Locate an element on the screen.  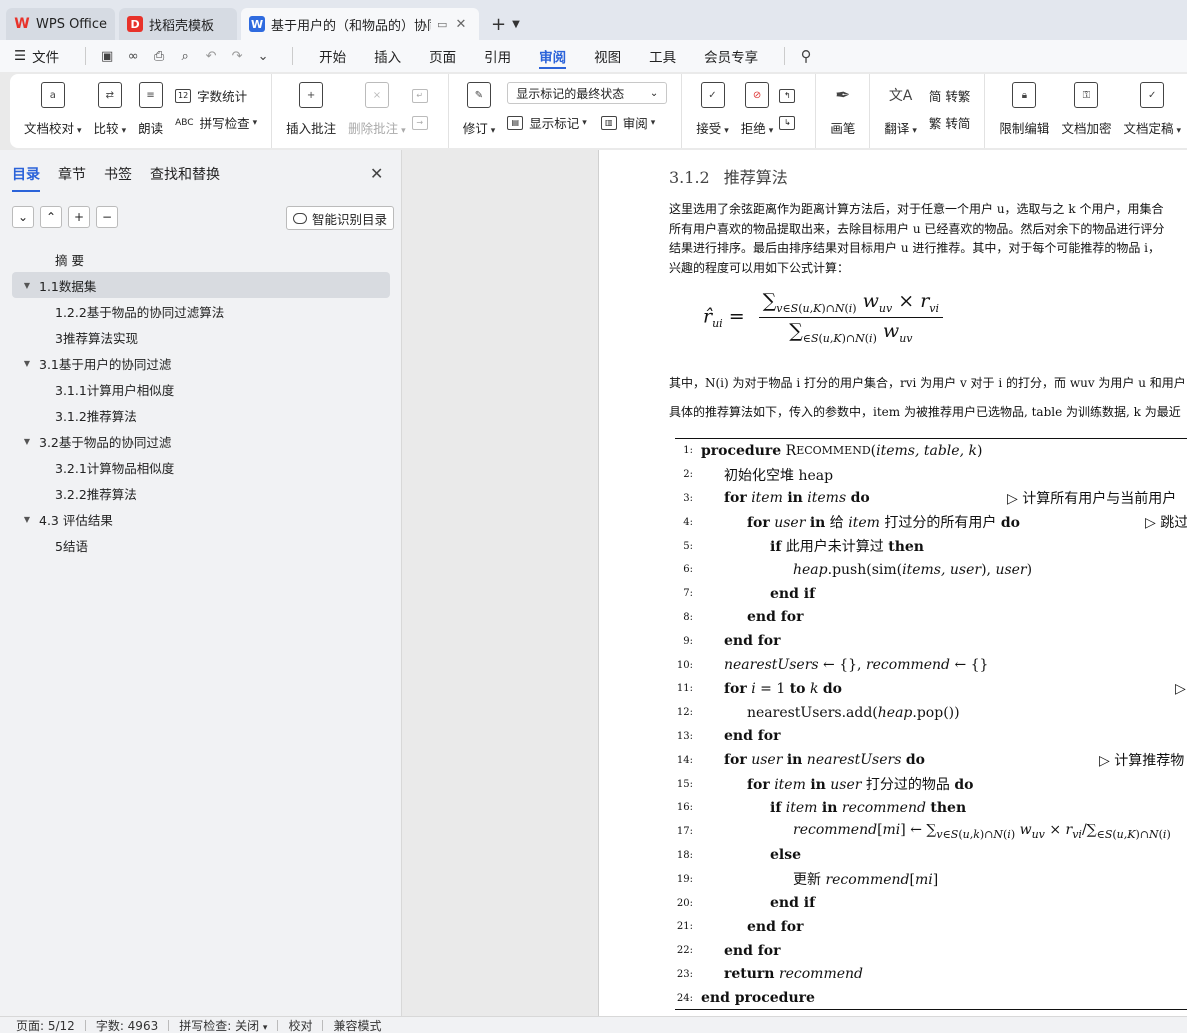
insert-comment-button: + 插入批注 is located at coordinates (311, 109).